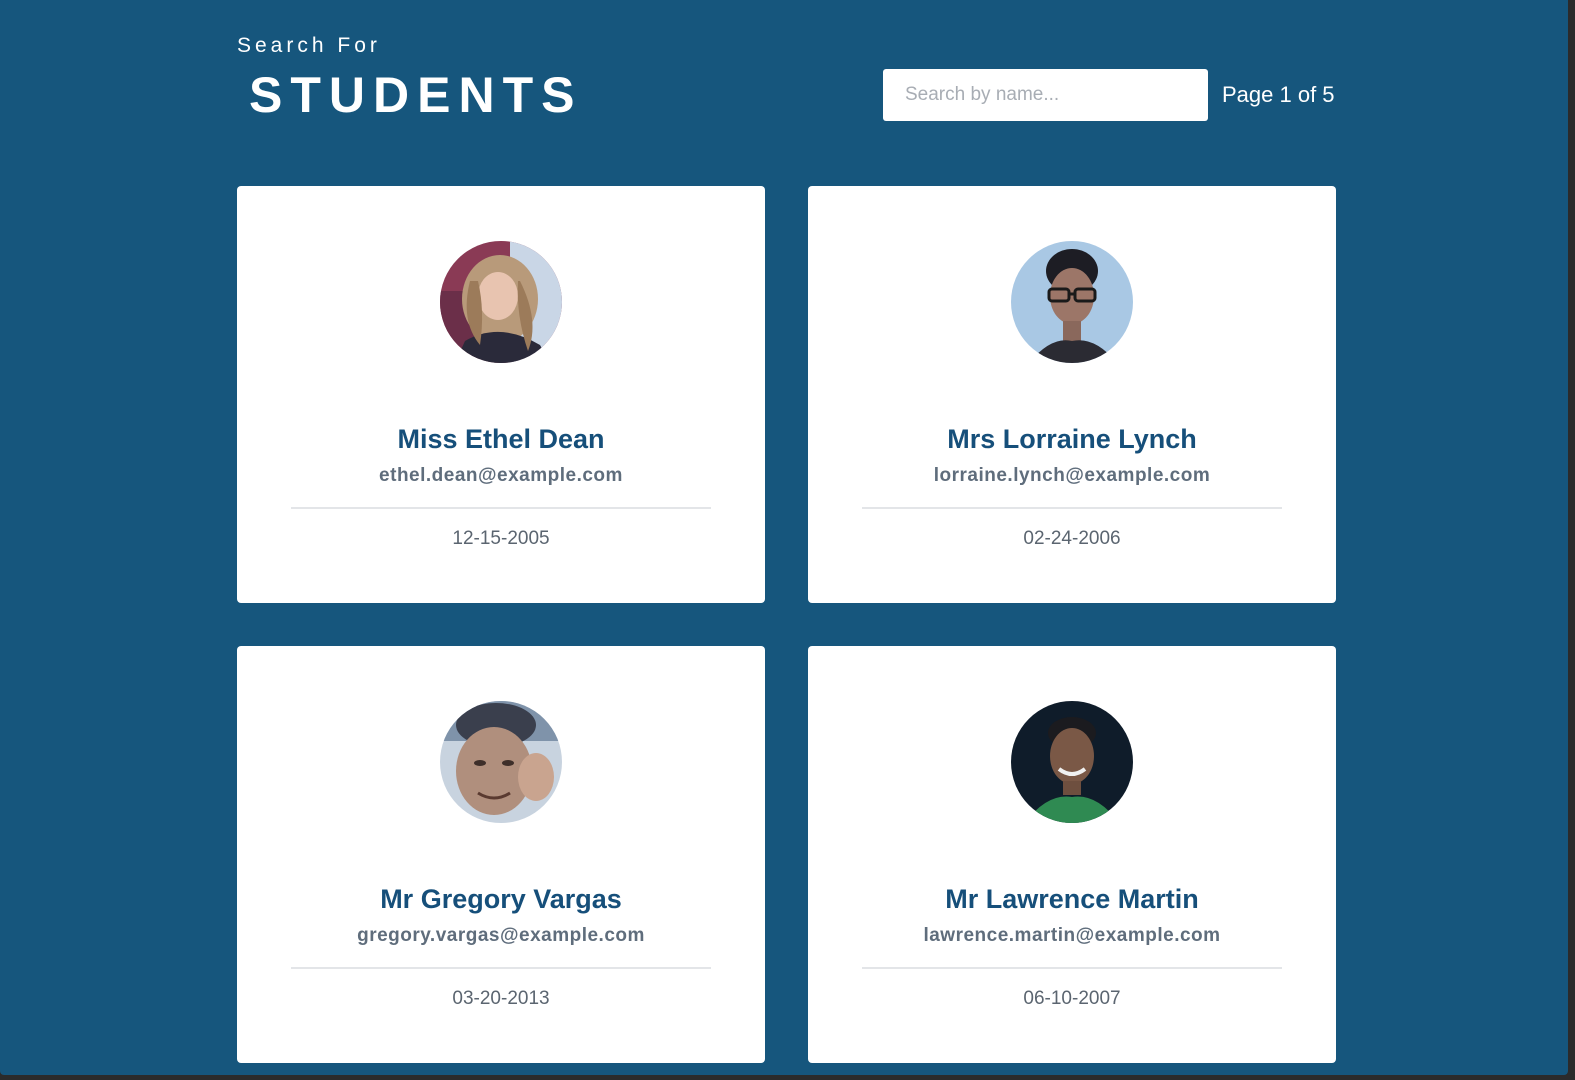 The width and height of the screenshot is (1575, 1080). What do you see at coordinates (501, 538) in the screenshot?
I see `student-dob: 12-15-2005` at bounding box center [501, 538].